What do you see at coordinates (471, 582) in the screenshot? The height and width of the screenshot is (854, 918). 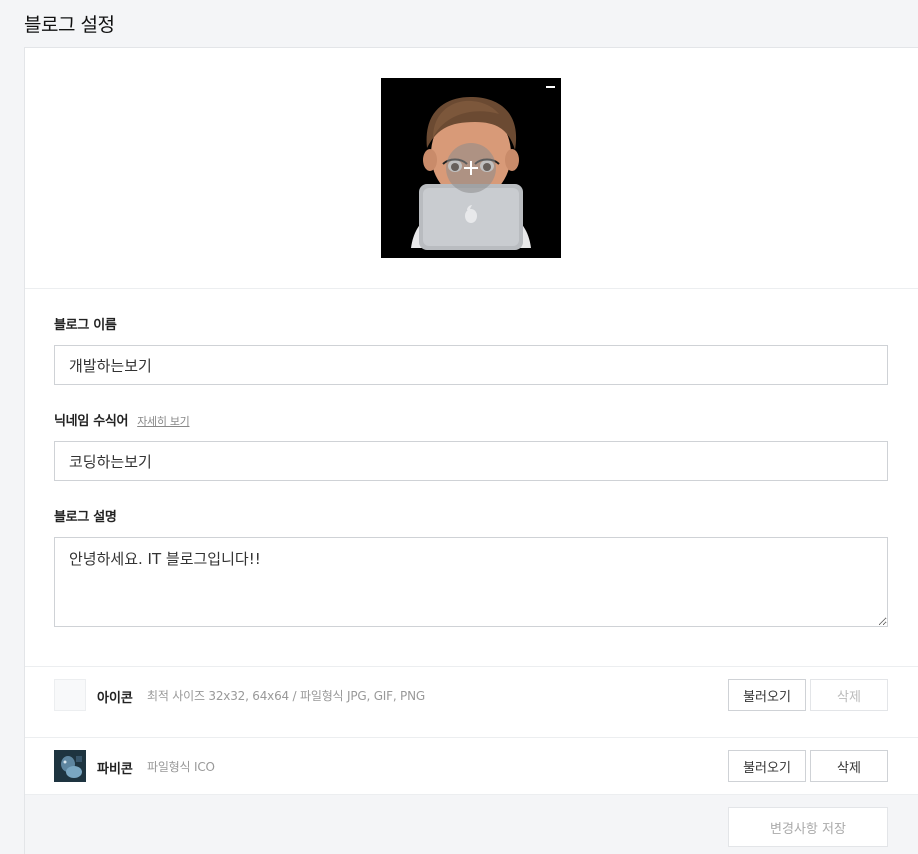 I see `blog-description-textarea: 안녕하세요. IT 블로그입니다!!` at bounding box center [471, 582].